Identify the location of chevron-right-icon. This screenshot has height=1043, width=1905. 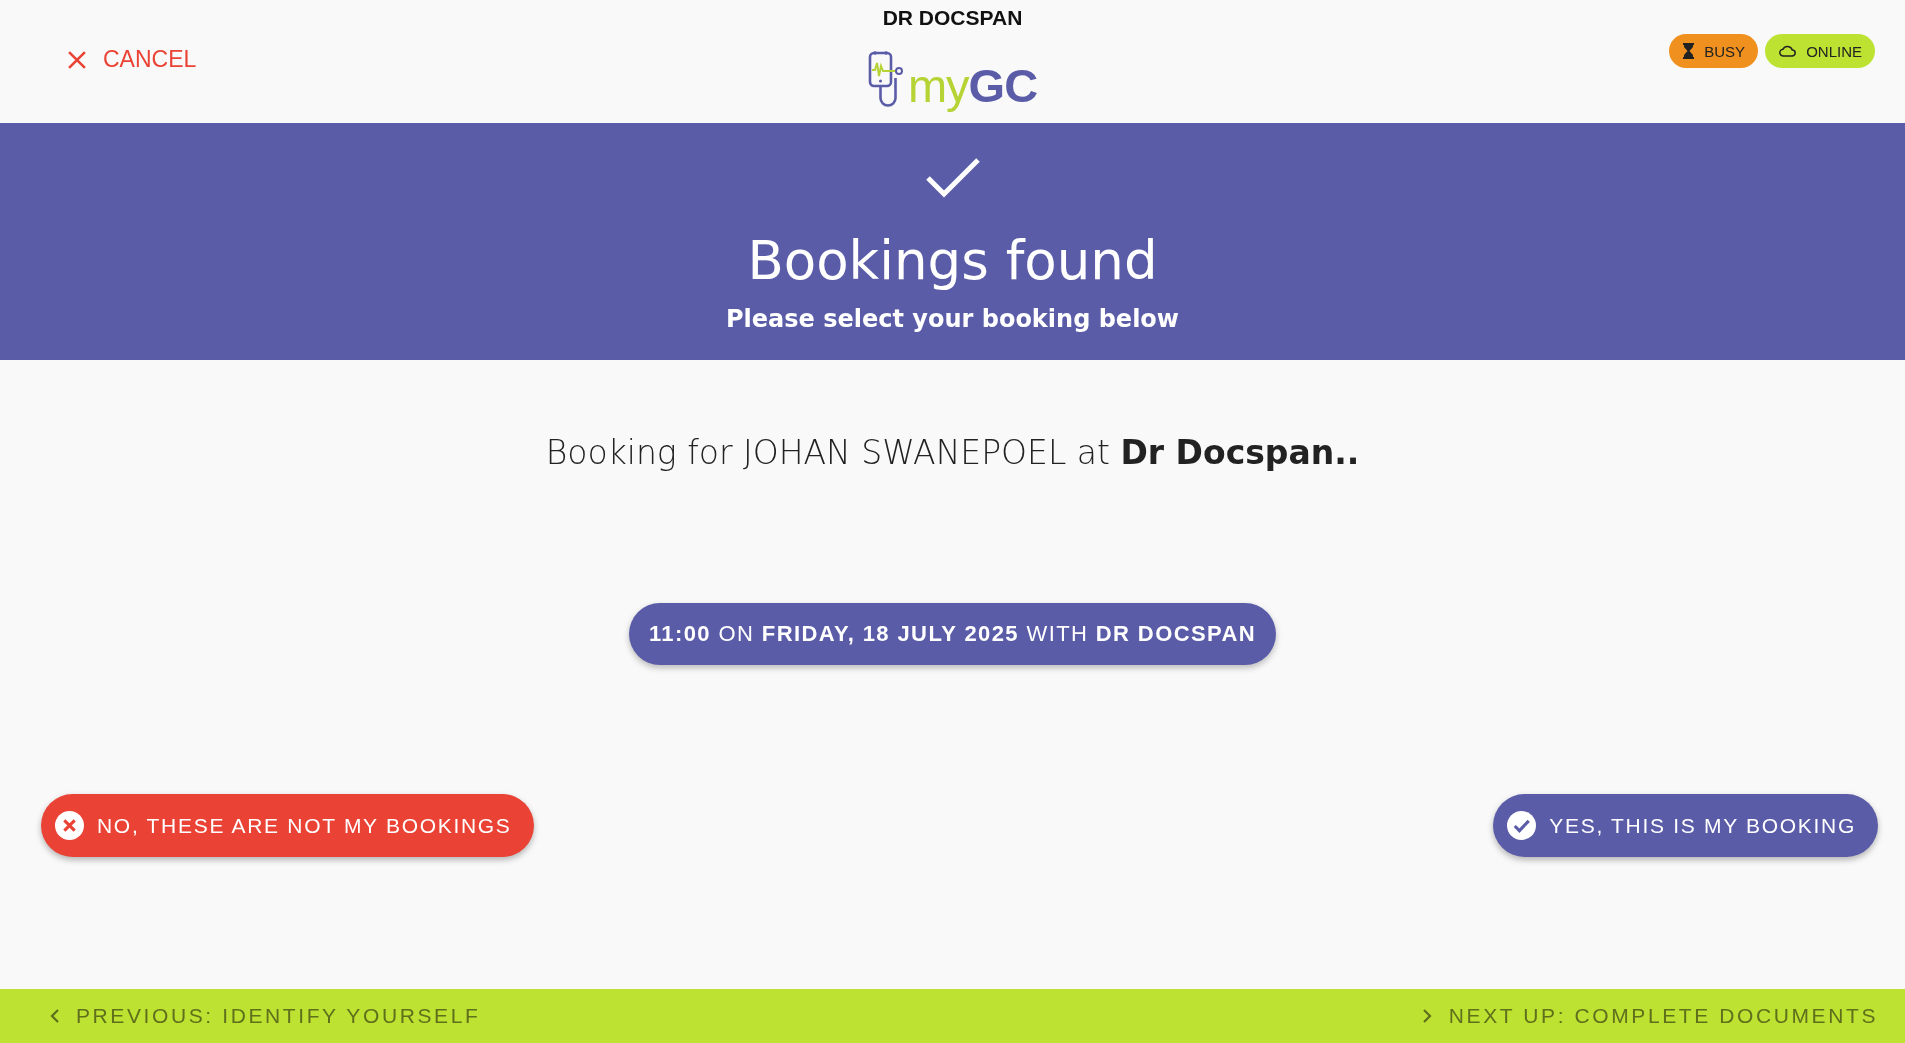
(1427, 1016).